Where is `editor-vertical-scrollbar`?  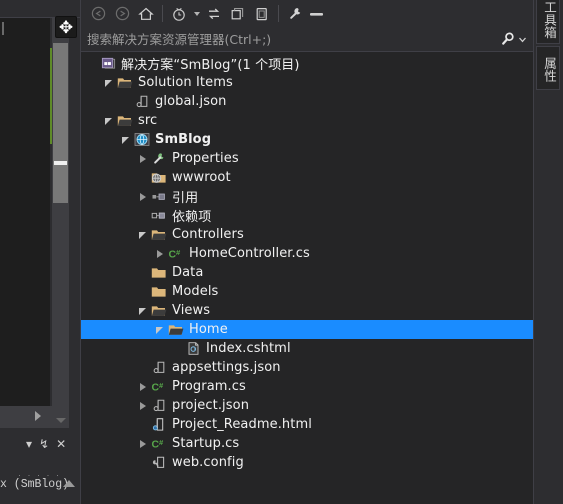 editor-vertical-scrollbar is located at coordinates (60, 223).